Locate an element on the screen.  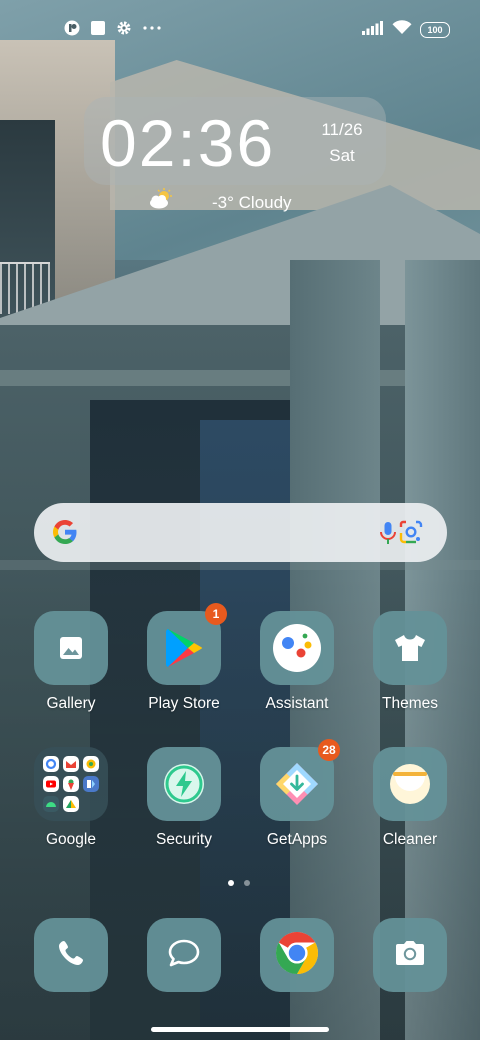
app-assistant: Assistant is located at coordinates (297, 662).